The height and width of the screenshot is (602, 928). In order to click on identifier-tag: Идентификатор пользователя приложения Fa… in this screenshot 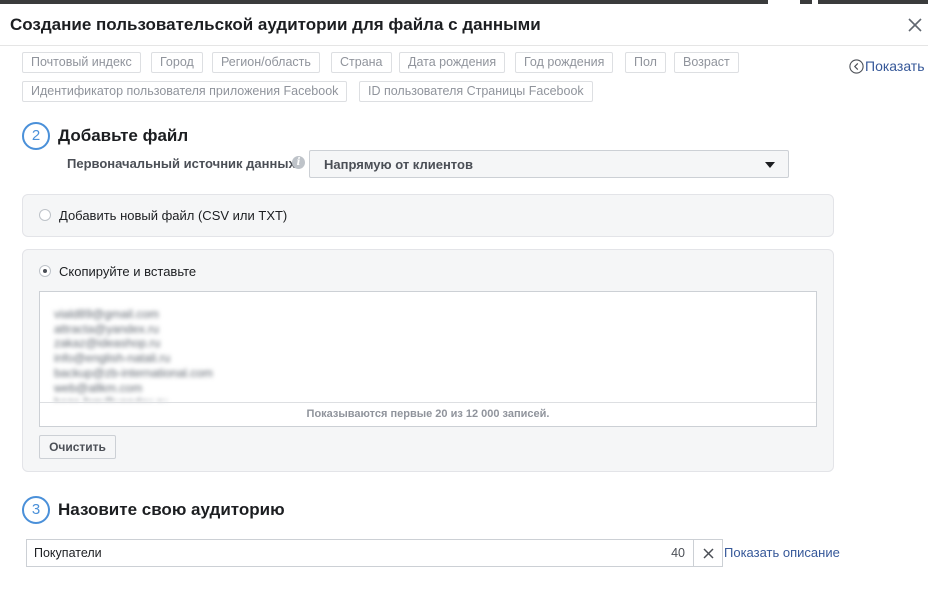, I will do `click(185, 91)`.